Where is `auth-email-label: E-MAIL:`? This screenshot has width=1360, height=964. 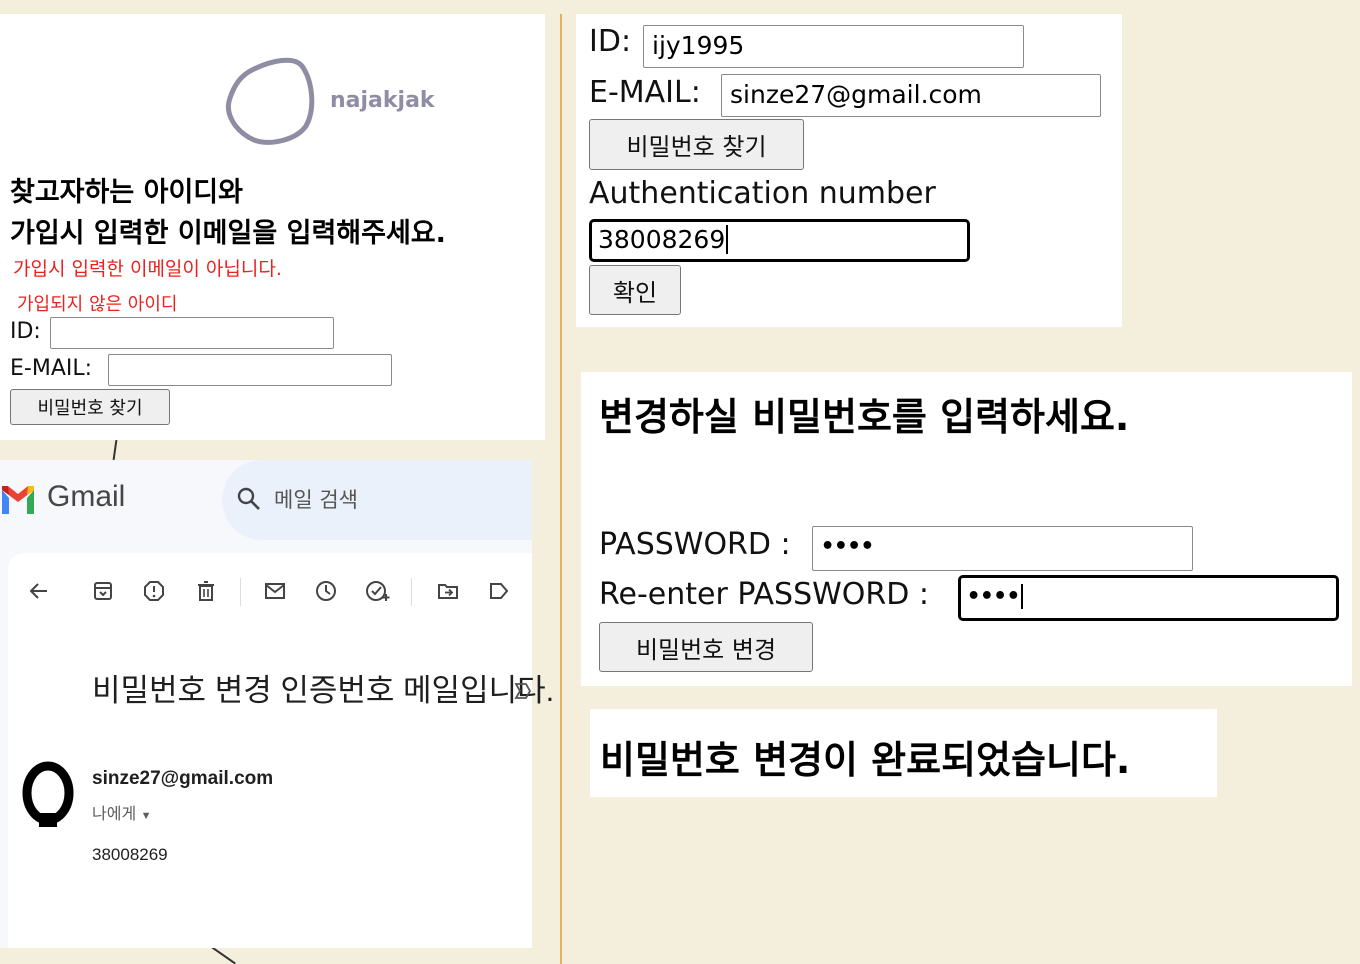
auth-email-label: E-MAIL: is located at coordinates (645, 92).